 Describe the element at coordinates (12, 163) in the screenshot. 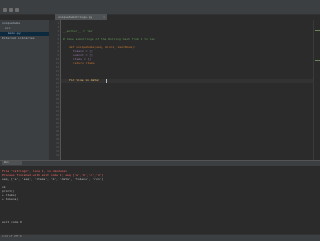

I see `tab-run: Run` at that location.